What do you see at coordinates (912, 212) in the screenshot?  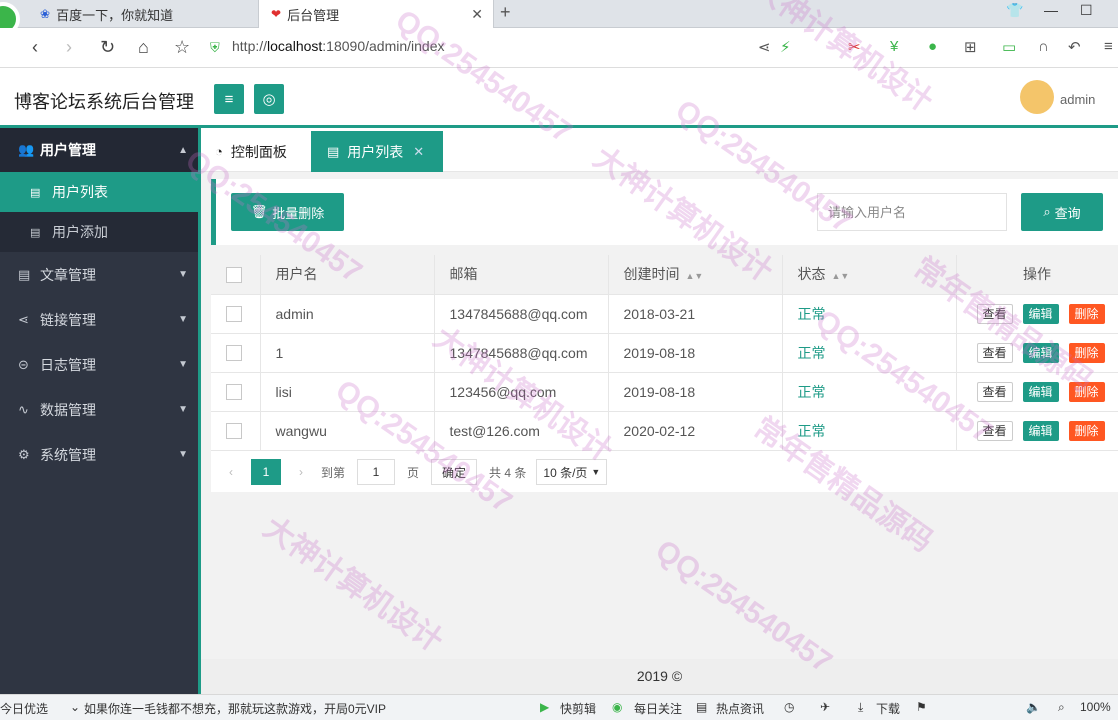 I see `search-input` at bounding box center [912, 212].